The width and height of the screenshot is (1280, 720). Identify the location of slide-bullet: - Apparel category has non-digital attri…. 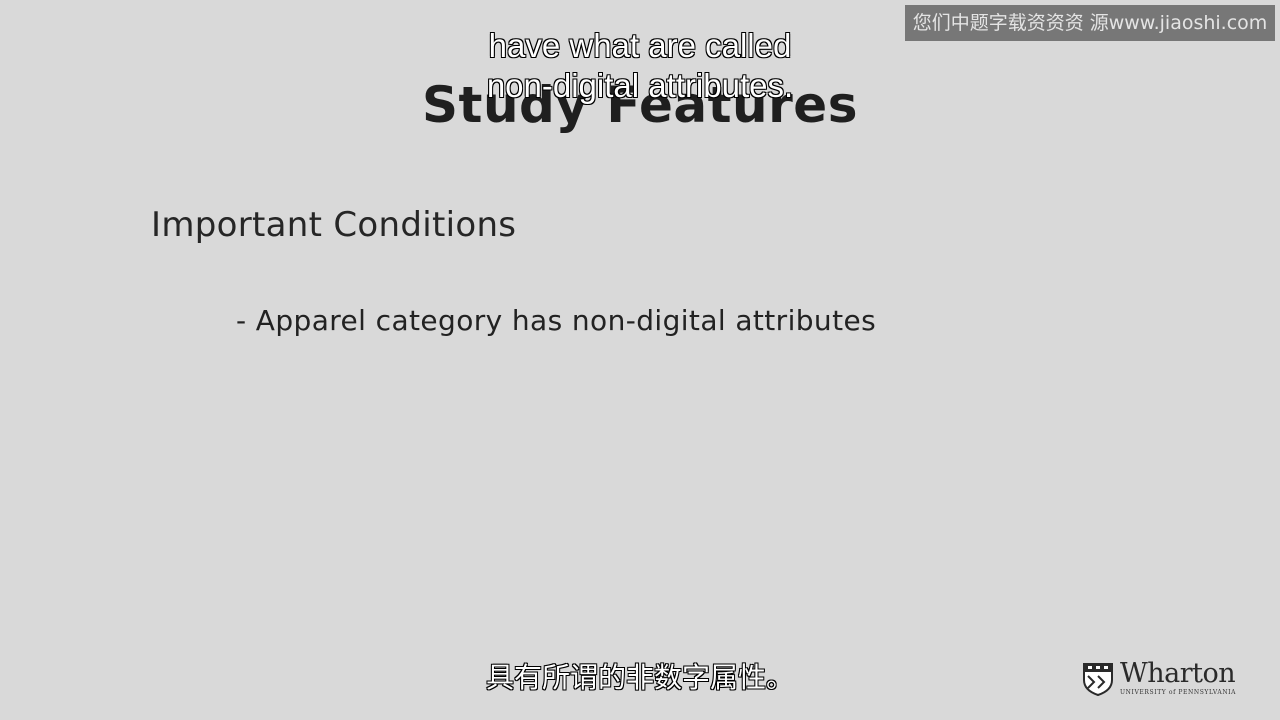
(556, 320).